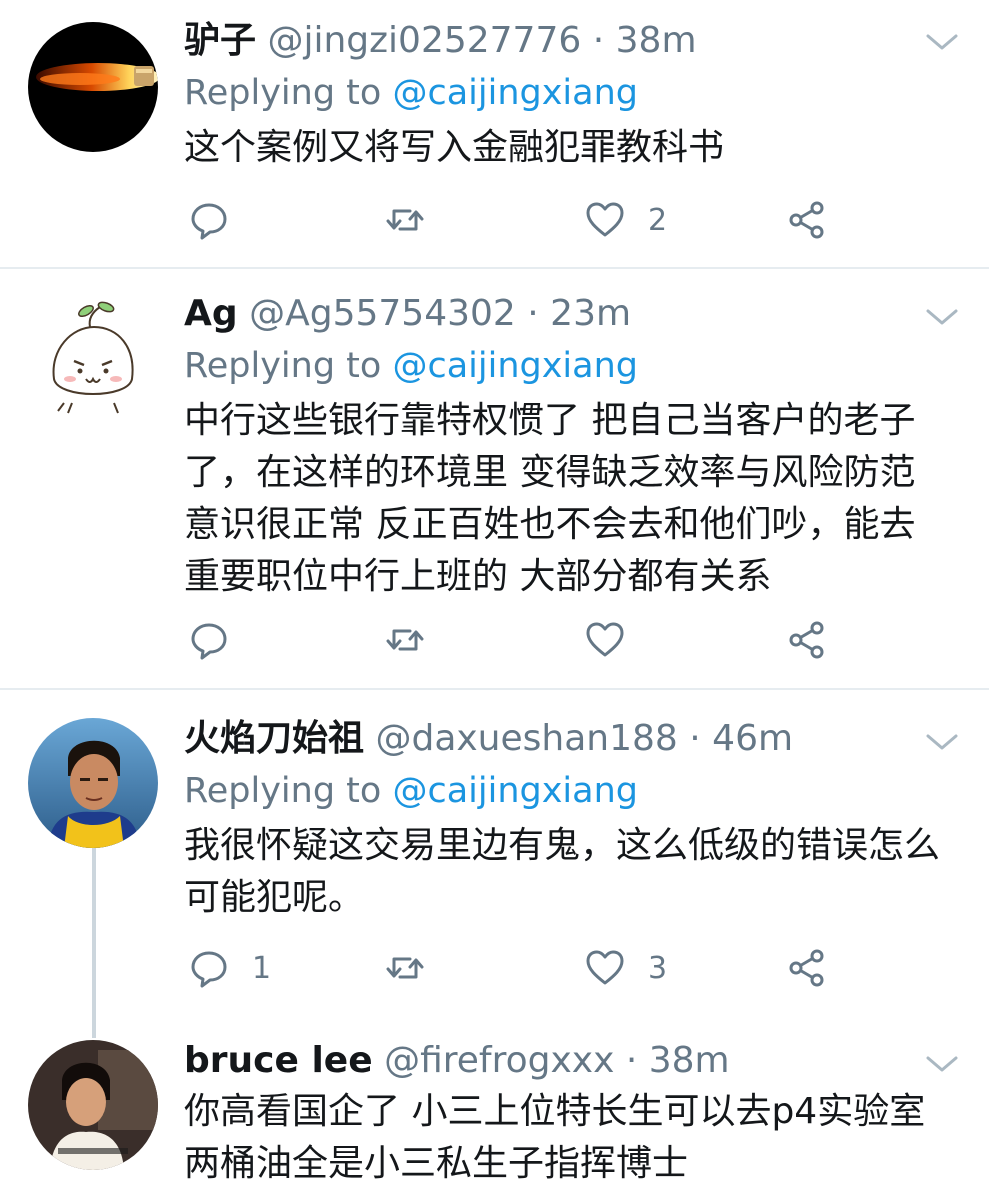  Describe the element at coordinates (658, 220) in the screenshot. I see `like-count: 2` at that location.